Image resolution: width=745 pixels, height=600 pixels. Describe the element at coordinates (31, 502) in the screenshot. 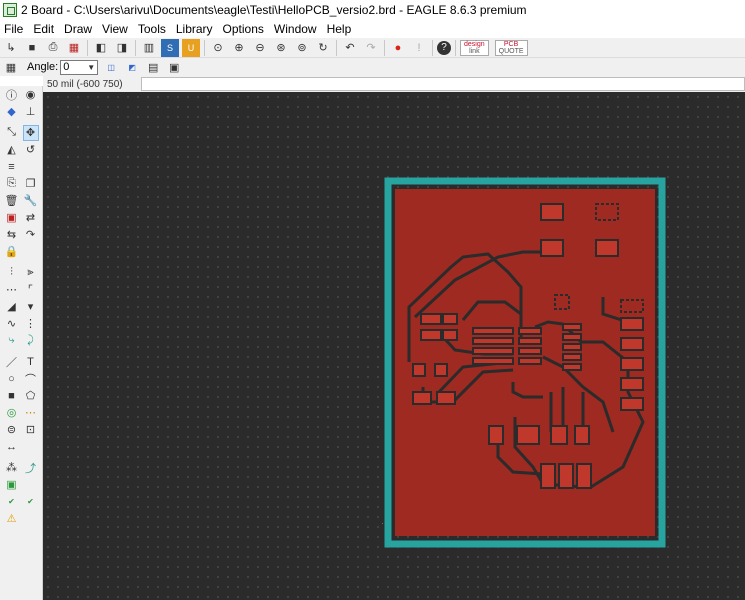

I see `erc-drc-icon: ✔` at that location.